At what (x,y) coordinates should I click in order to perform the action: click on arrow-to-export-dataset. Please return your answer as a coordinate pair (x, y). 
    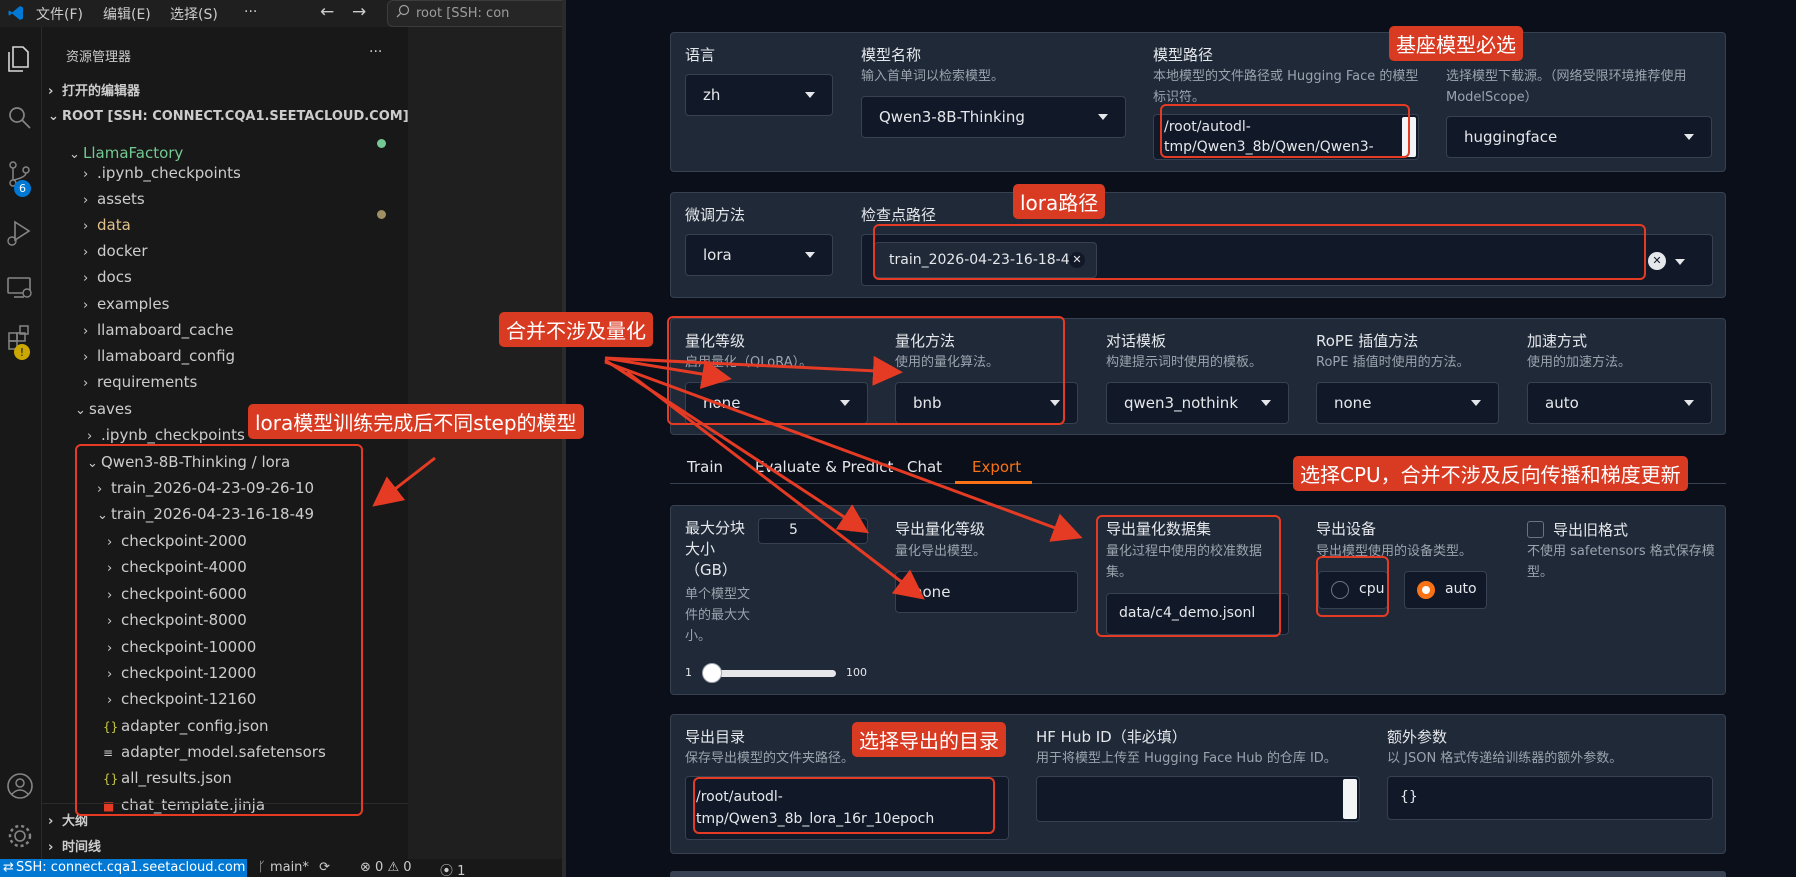
    Looking at the image, I should click on (843, 451).